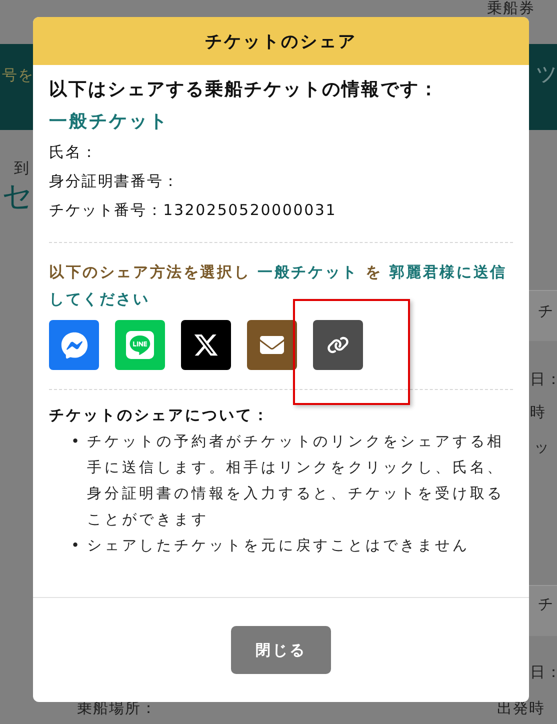 The image size is (557, 724). What do you see at coordinates (281, 41) in the screenshot?
I see `dialog-title: チケットのシェア` at bounding box center [281, 41].